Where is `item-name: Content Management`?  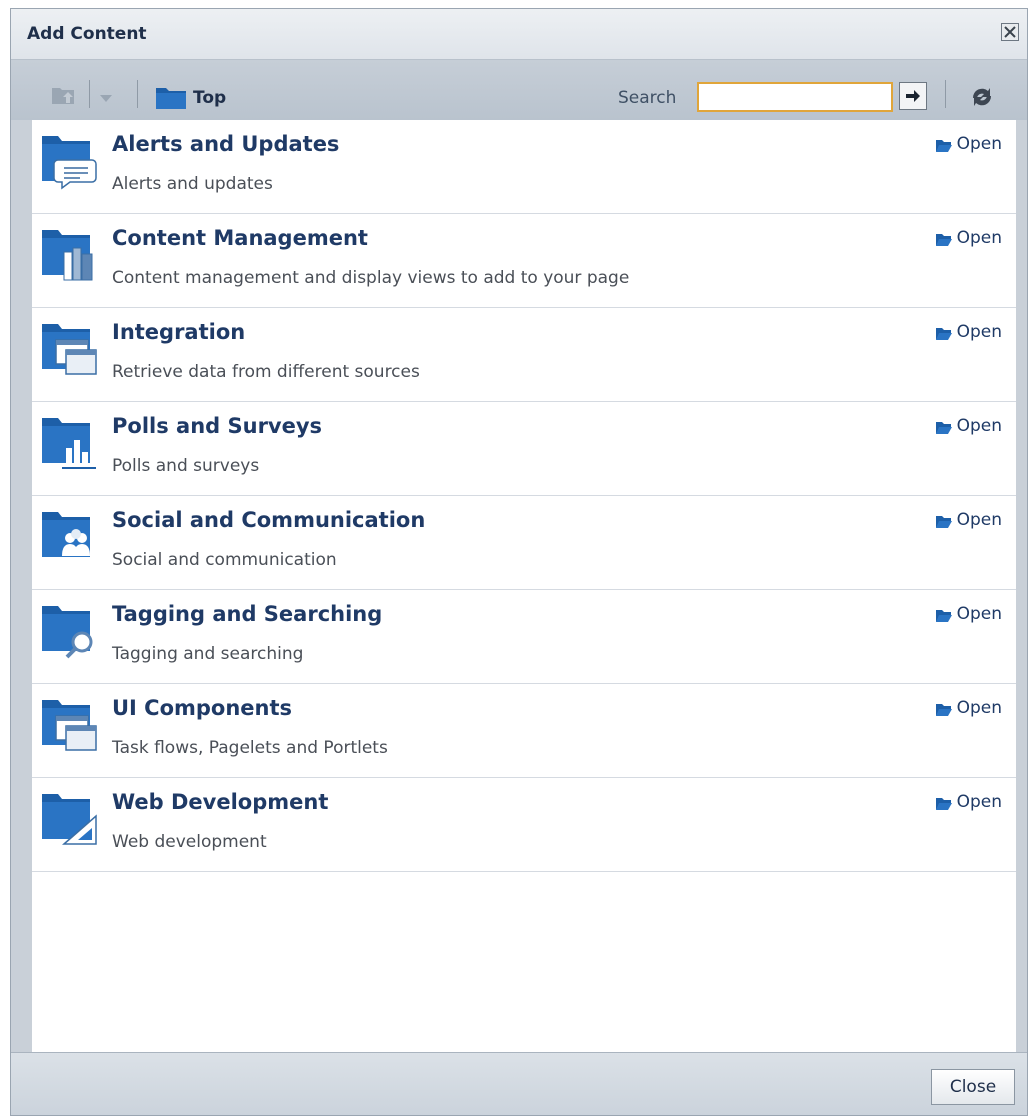 item-name: Content Management is located at coordinates (240, 238).